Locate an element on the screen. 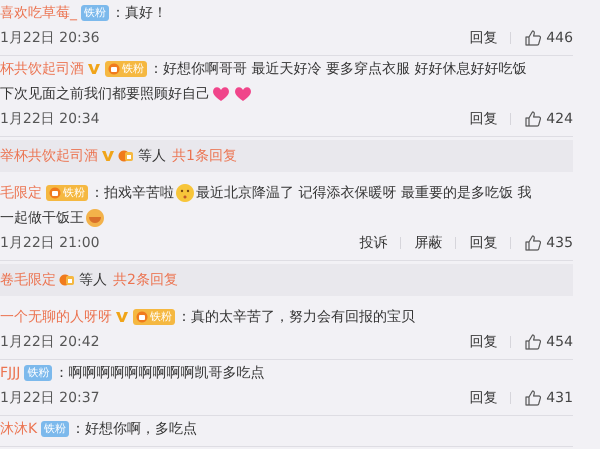 The height and width of the screenshot is (449, 600). comment-text: 啊啊啊啊啊啊啊啊啊凯哥多吃点 is located at coordinates (166, 373).